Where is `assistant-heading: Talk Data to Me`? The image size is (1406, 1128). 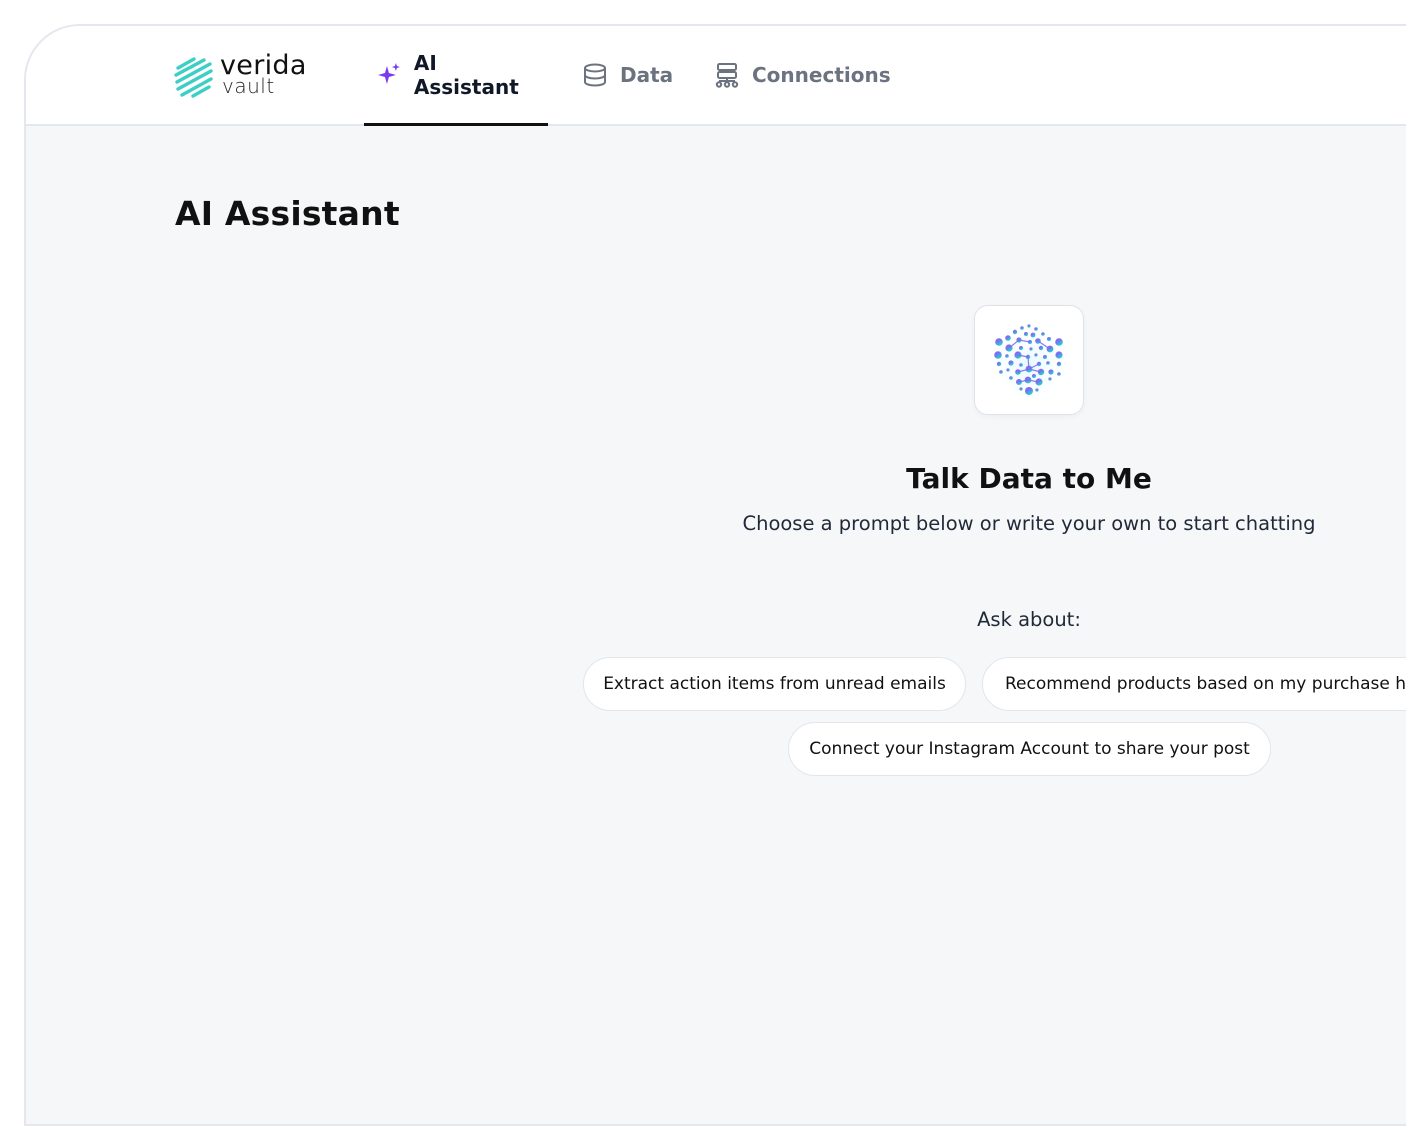
assistant-heading: Talk Data to Me is located at coordinates (1029, 478).